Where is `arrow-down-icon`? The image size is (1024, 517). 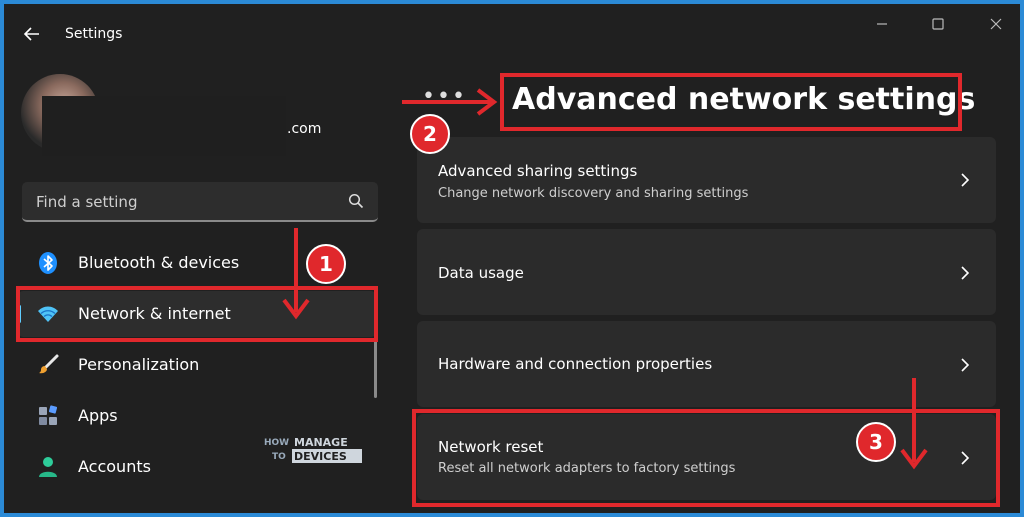
arrow-down-icon is located at coordinates (914, 424).